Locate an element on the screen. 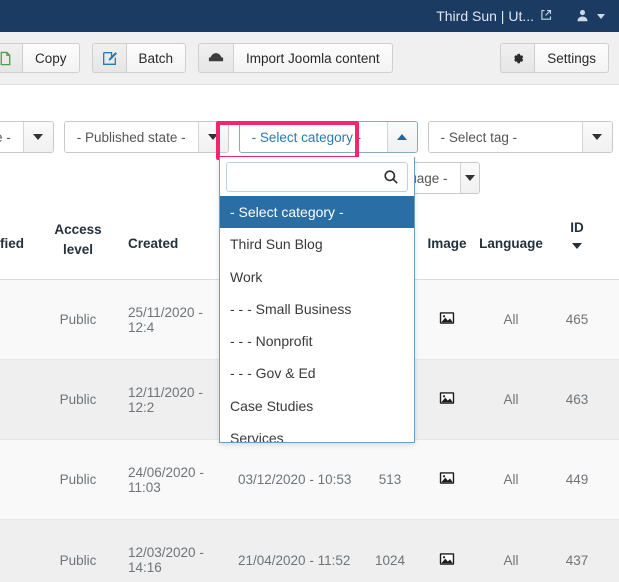  sort-descending-icon is located at coordinates (577, 246).